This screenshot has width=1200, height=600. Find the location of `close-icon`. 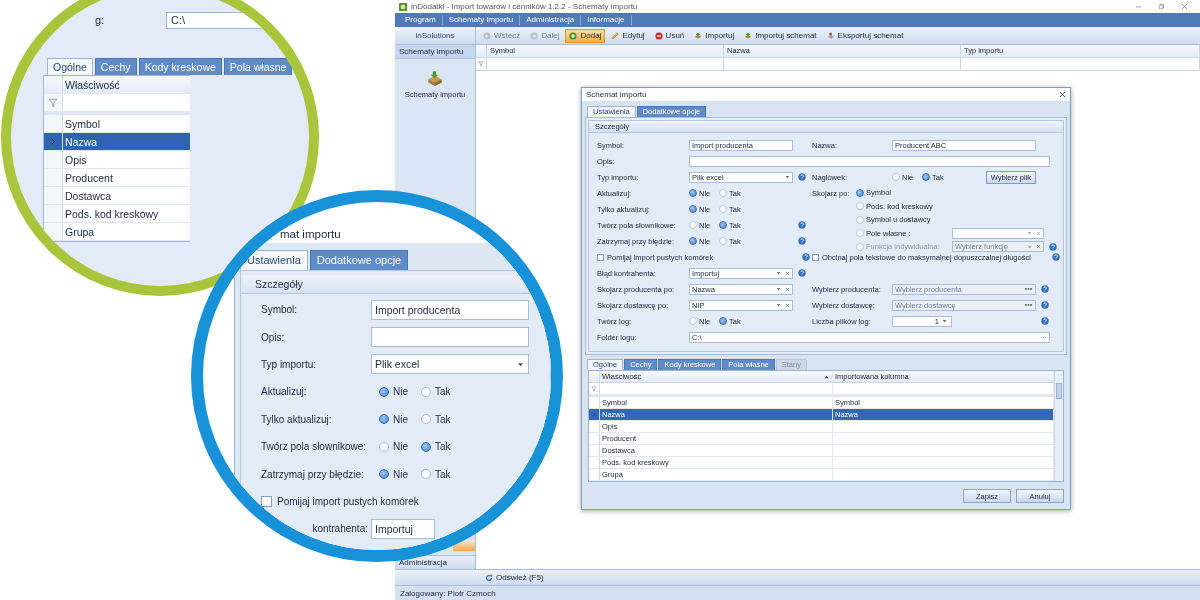

close-icon is located at coordinates (1062, 94).